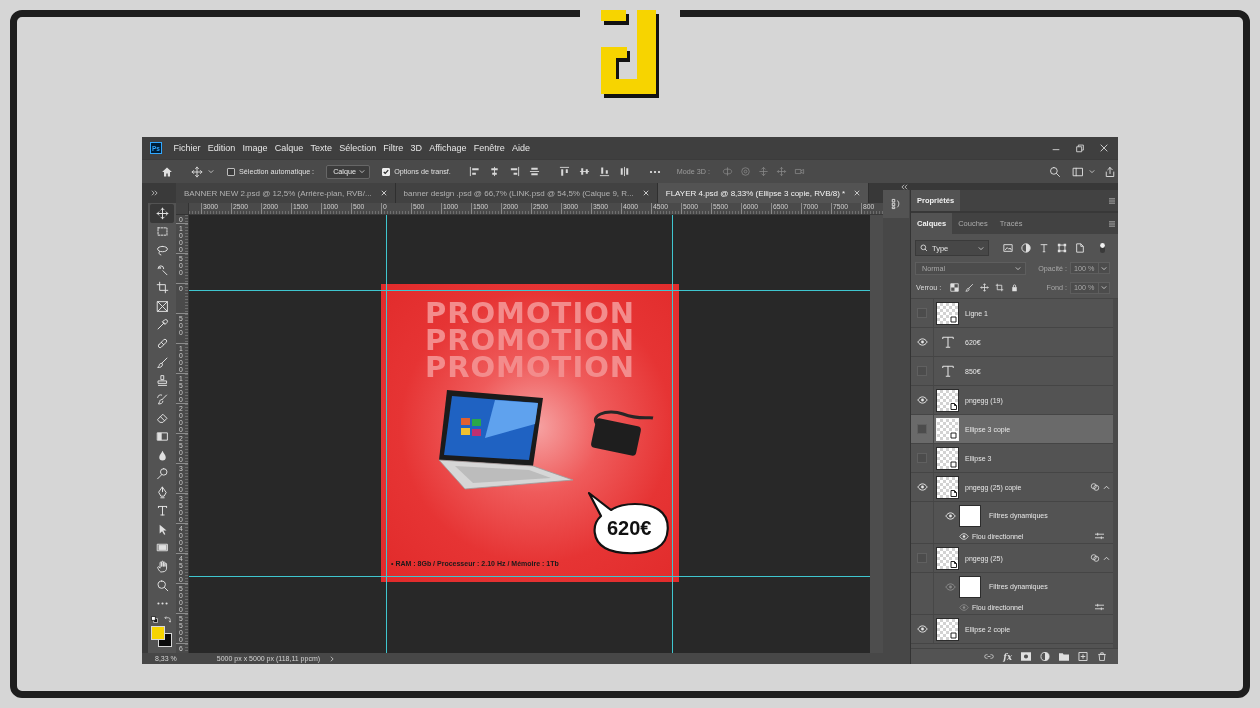 Image resolution: width=1260 pixels, height=708 pixels. I want to click on distribute-vertical-icon, so click(624, 171).